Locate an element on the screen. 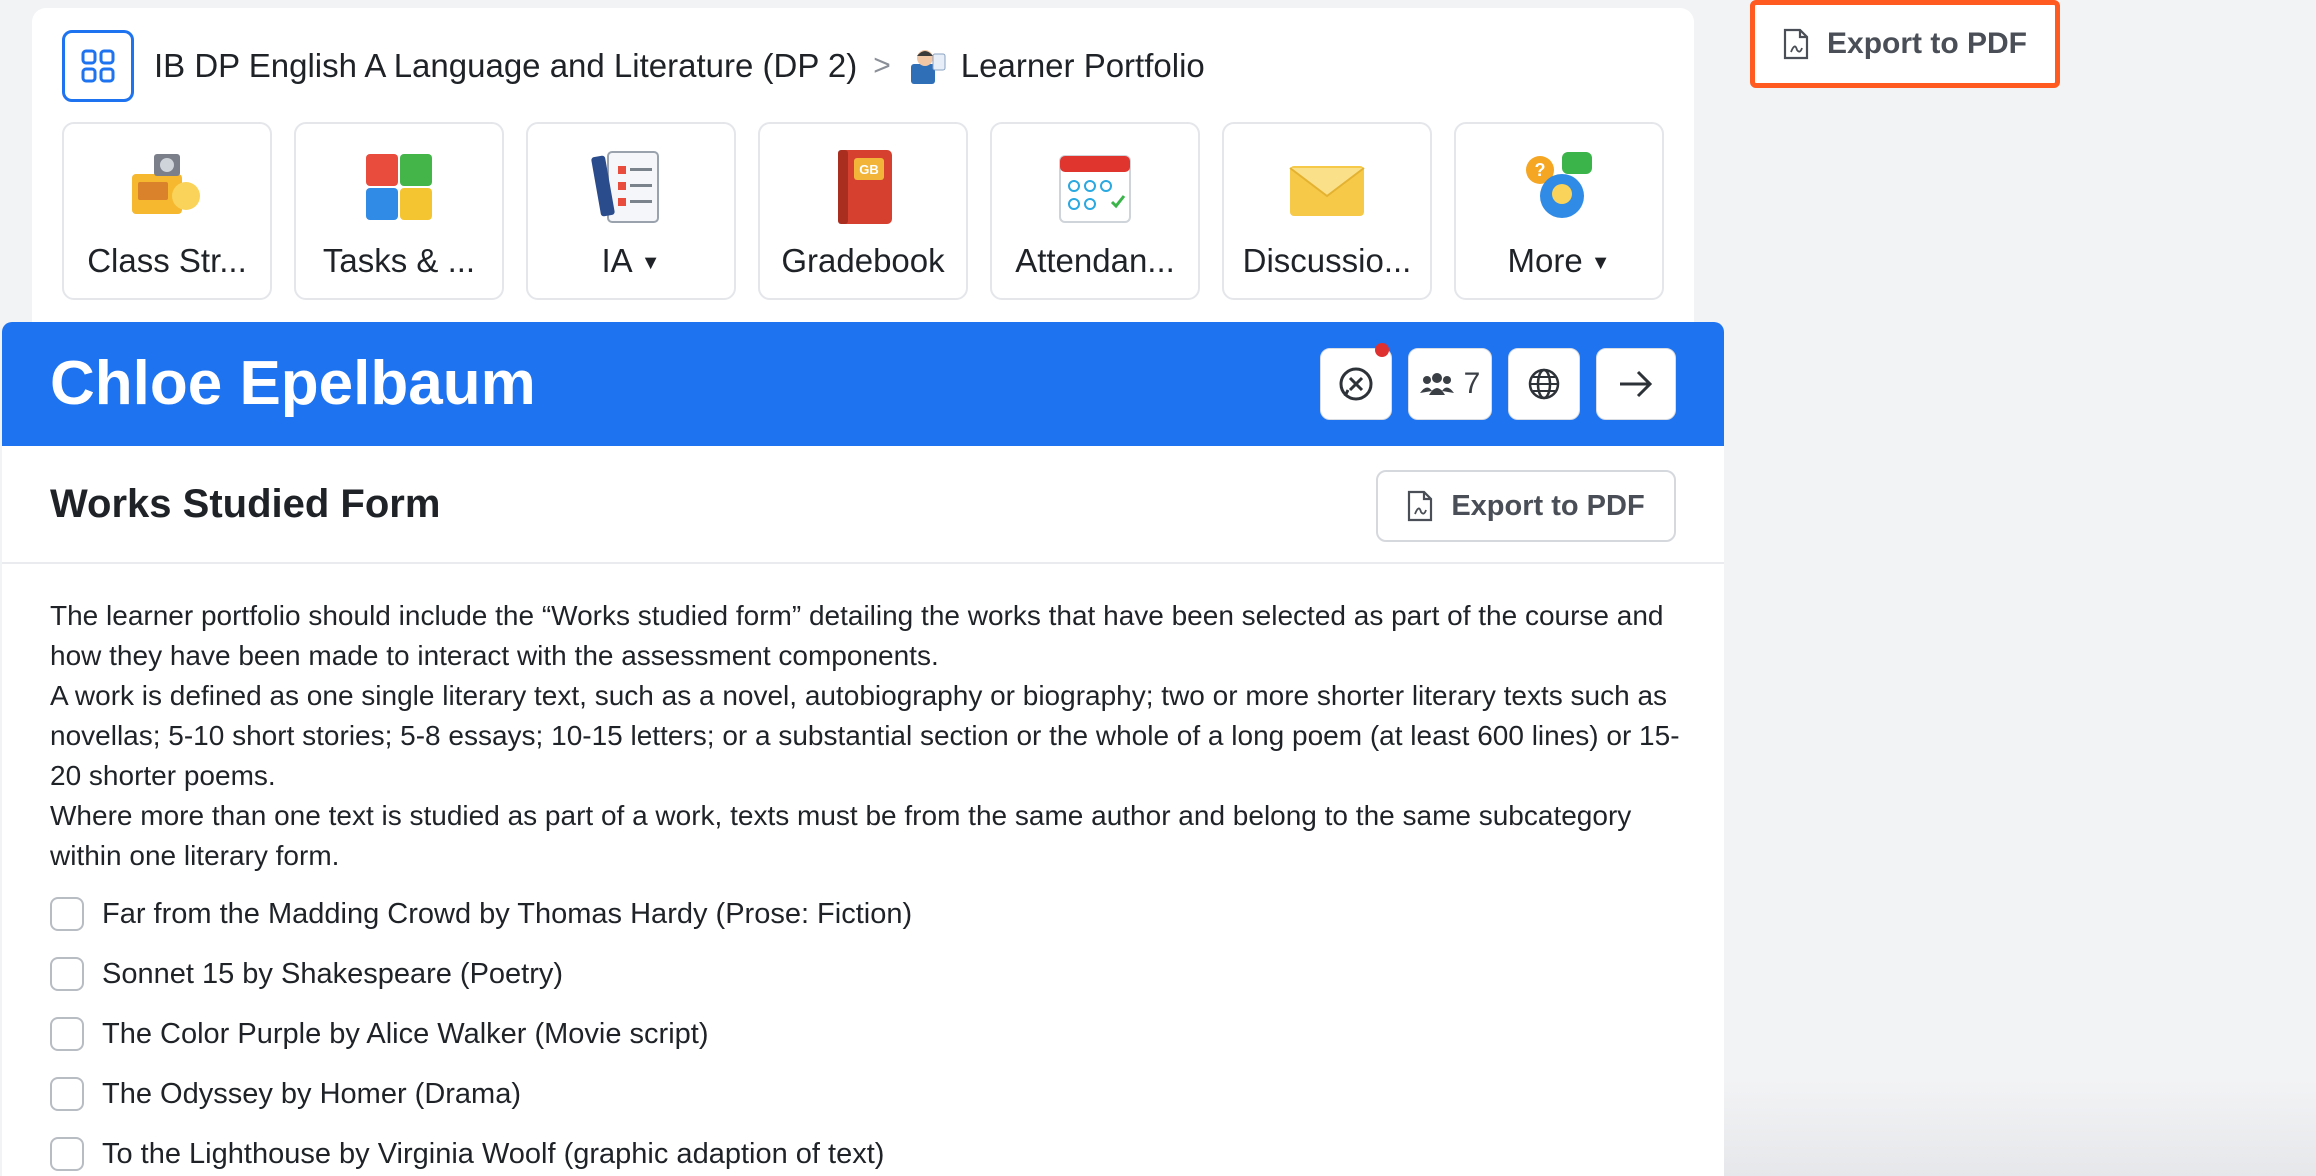  svg-text: GB is located at coordinates (869, 169).